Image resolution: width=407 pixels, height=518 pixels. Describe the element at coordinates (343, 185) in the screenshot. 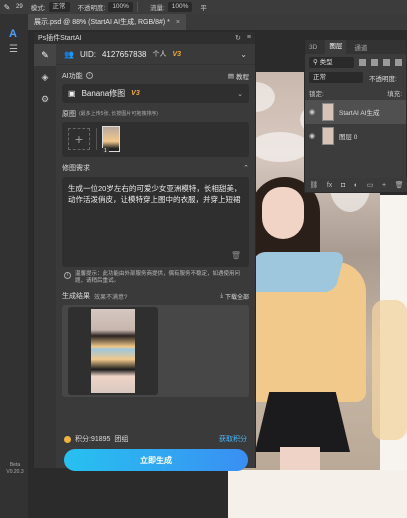

I see `mask-icon: ◘` at that location.